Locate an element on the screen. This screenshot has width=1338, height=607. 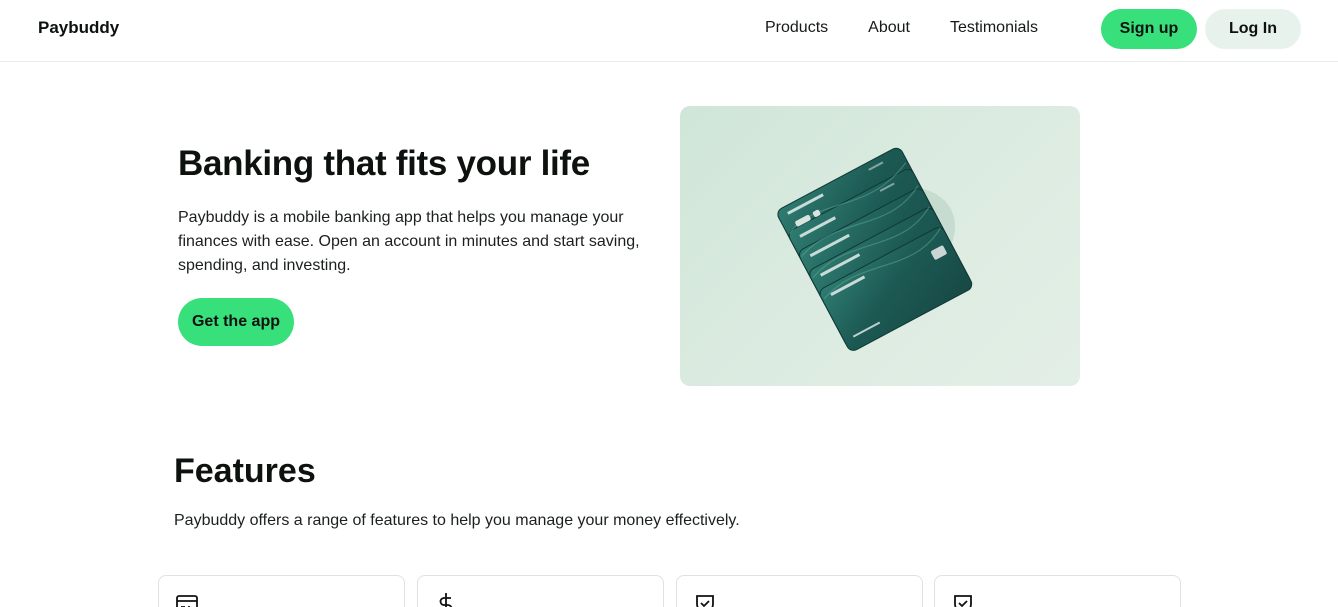
nav-link-testimonials: Testimonials is located at coordinates (994, 28).